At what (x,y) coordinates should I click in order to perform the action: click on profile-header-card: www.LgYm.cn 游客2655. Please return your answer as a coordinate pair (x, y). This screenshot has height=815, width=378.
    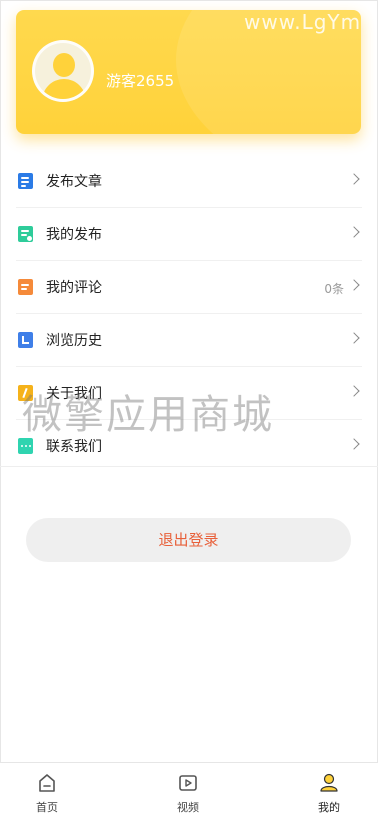
    Looking at the image, I should click on (188, 72).